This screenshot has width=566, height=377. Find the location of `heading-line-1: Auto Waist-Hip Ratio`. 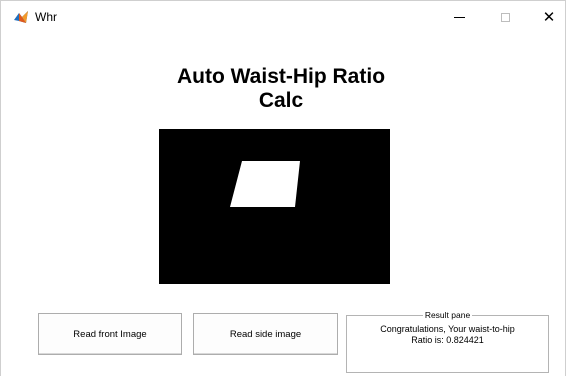

heading-line-1: Auto Waist-Hip Ratio is located at coordinates (281, 76).